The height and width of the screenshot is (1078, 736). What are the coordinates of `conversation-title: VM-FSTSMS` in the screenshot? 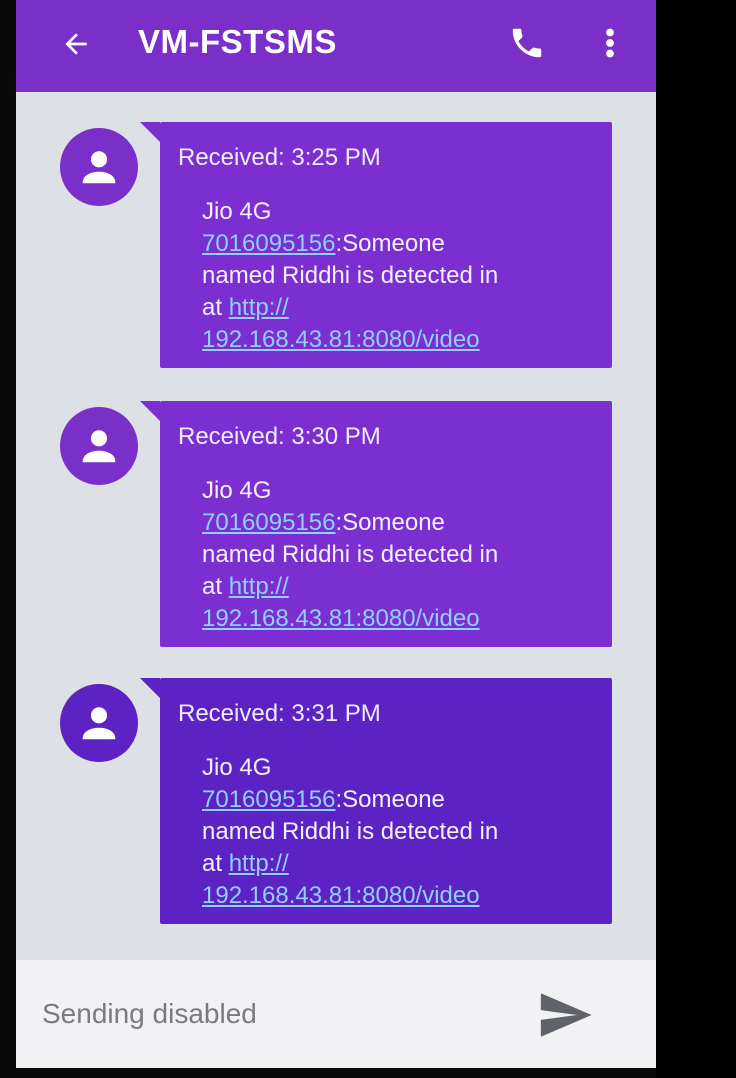 It's located at (237, 41).